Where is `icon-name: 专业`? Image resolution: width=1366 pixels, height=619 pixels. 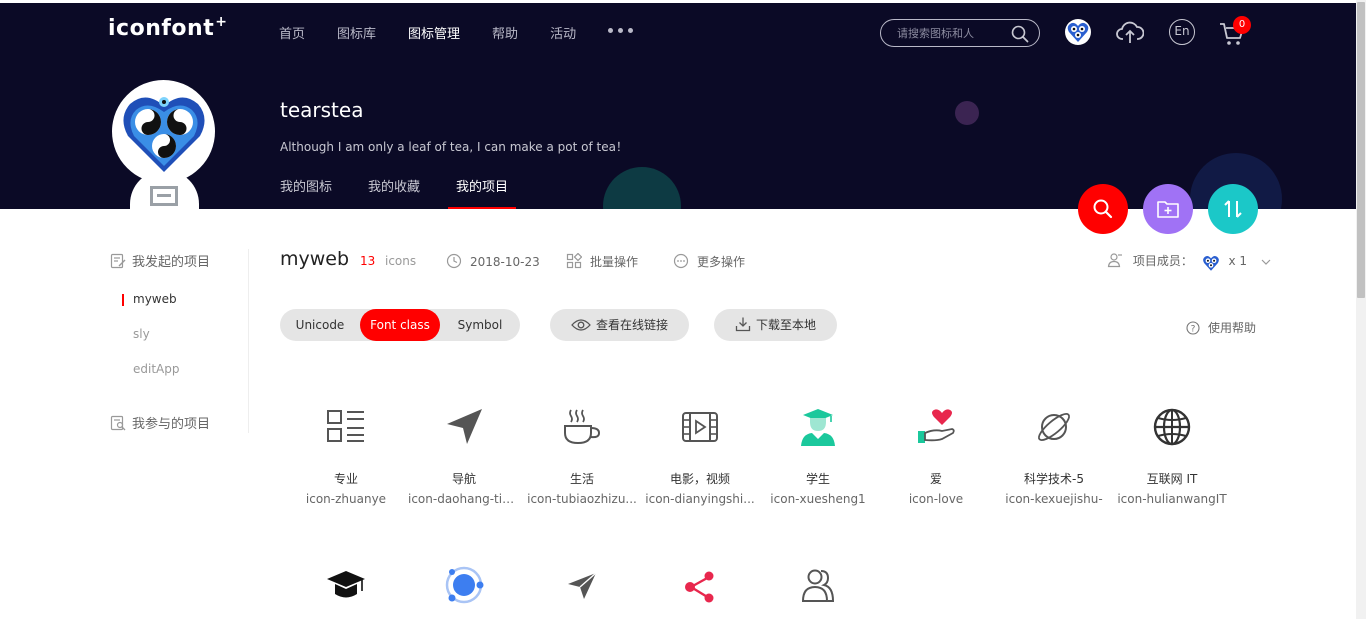 icon-name: 专业 is located at coordinates (345, 479).